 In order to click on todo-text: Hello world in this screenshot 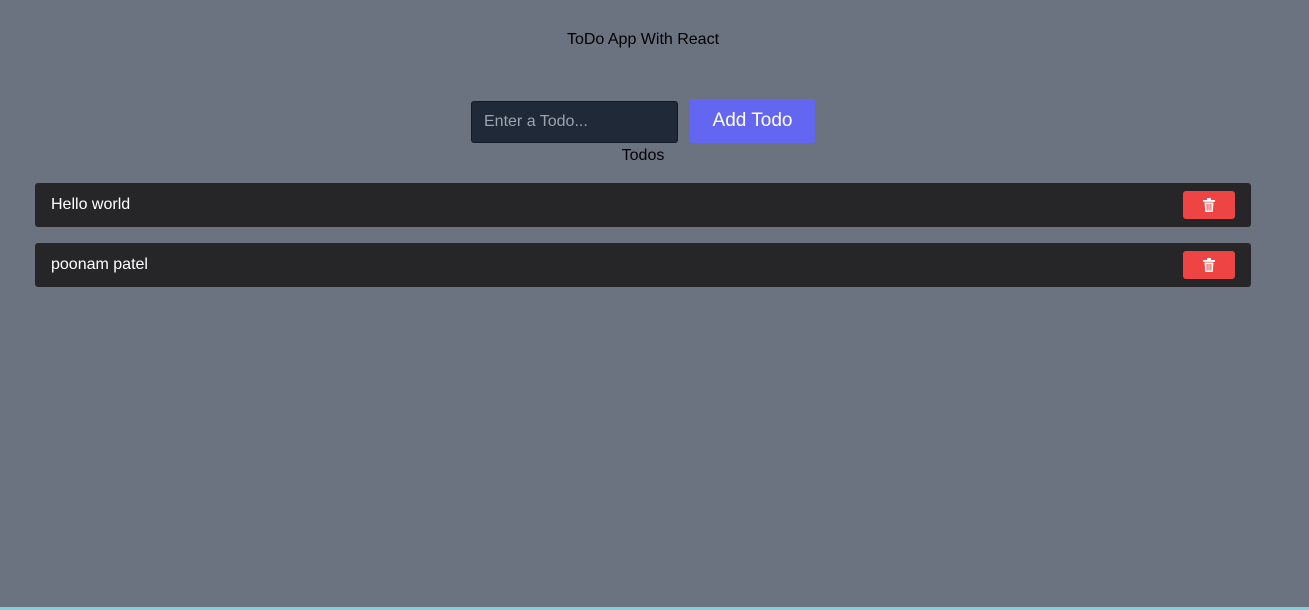, I will do `click(91, 204)`.